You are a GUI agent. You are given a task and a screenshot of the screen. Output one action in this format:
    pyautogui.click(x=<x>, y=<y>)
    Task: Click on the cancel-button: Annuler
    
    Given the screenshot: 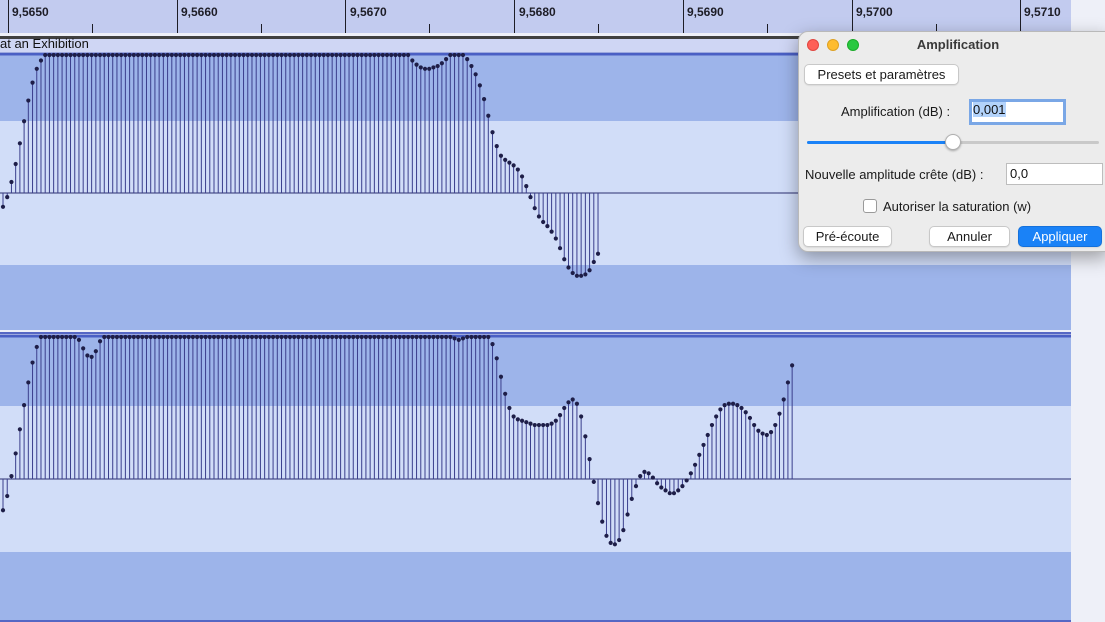 What is the action you would take?
    pyautogui.click(x=969, y=236)
    